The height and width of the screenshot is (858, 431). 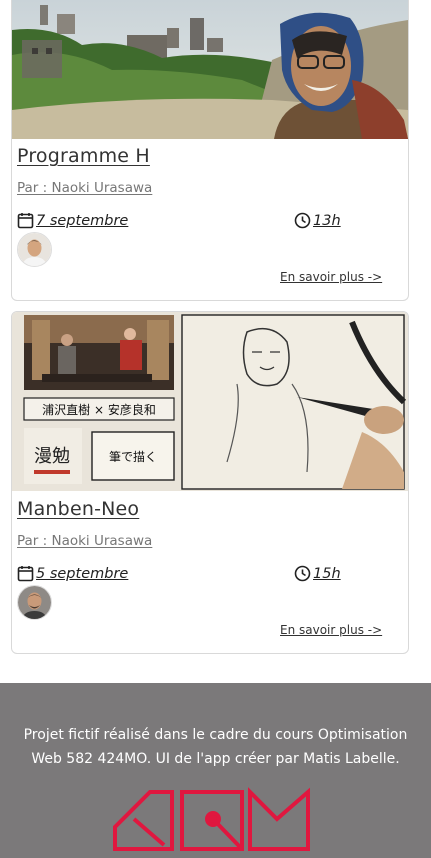 I want to click on image-brand-text: 漫勉, so click(x=52, y=456).